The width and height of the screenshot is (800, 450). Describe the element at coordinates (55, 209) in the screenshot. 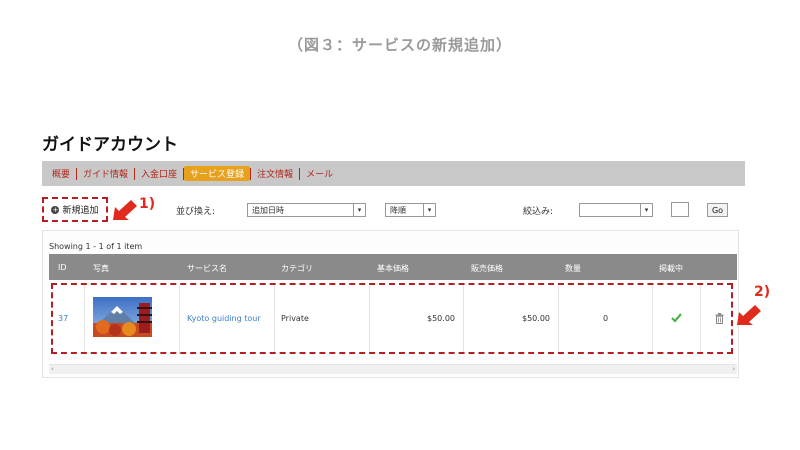

I see `plus-circle-icon: +` at that location.